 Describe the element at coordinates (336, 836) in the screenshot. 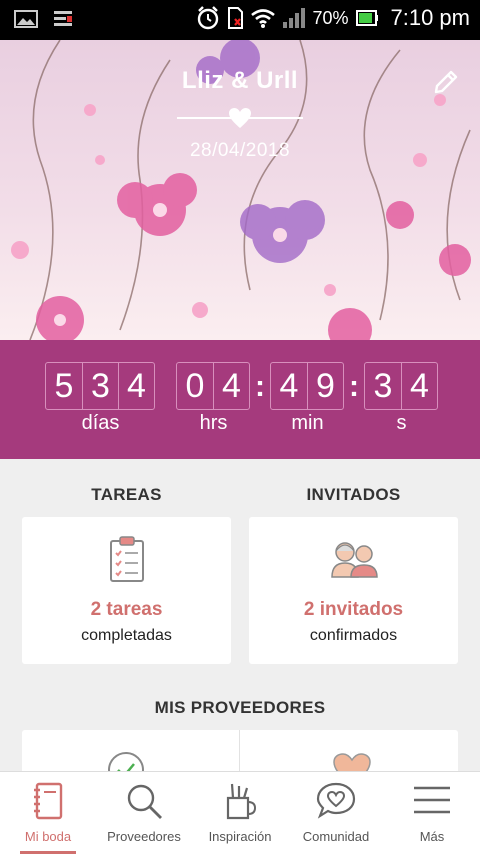

I see `nav-label: Comunidad` at that location.